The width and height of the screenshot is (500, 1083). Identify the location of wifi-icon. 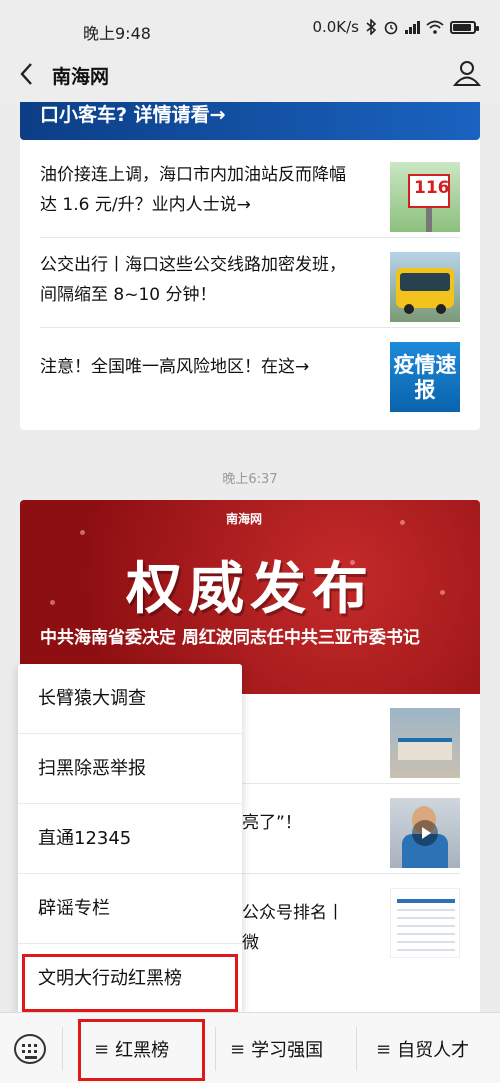
(435, 27).